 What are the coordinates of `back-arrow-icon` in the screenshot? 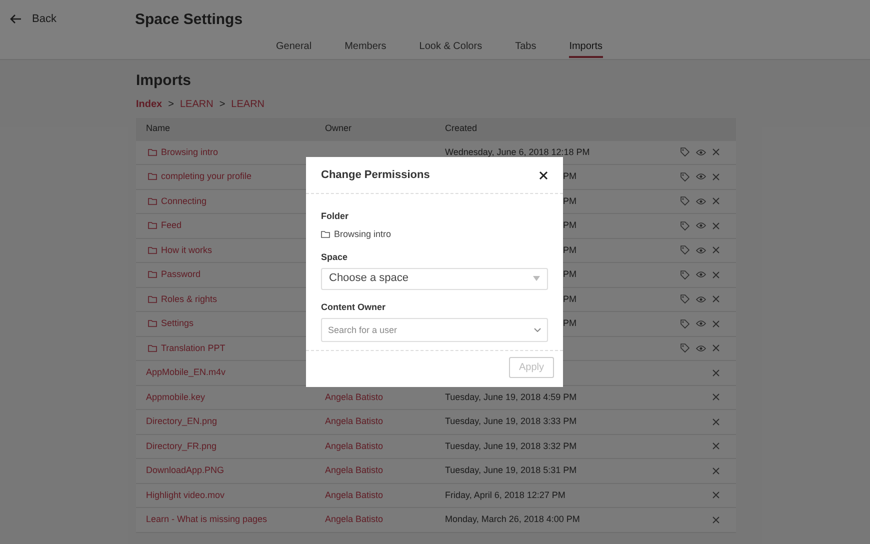 It's located at (16, 19).